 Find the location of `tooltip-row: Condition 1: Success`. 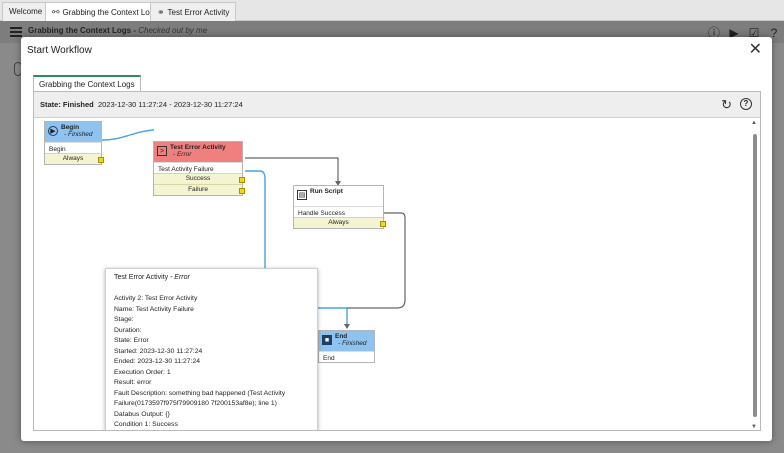

tooltip-row: Condition 1: Success is located at coordinates (146, 424).